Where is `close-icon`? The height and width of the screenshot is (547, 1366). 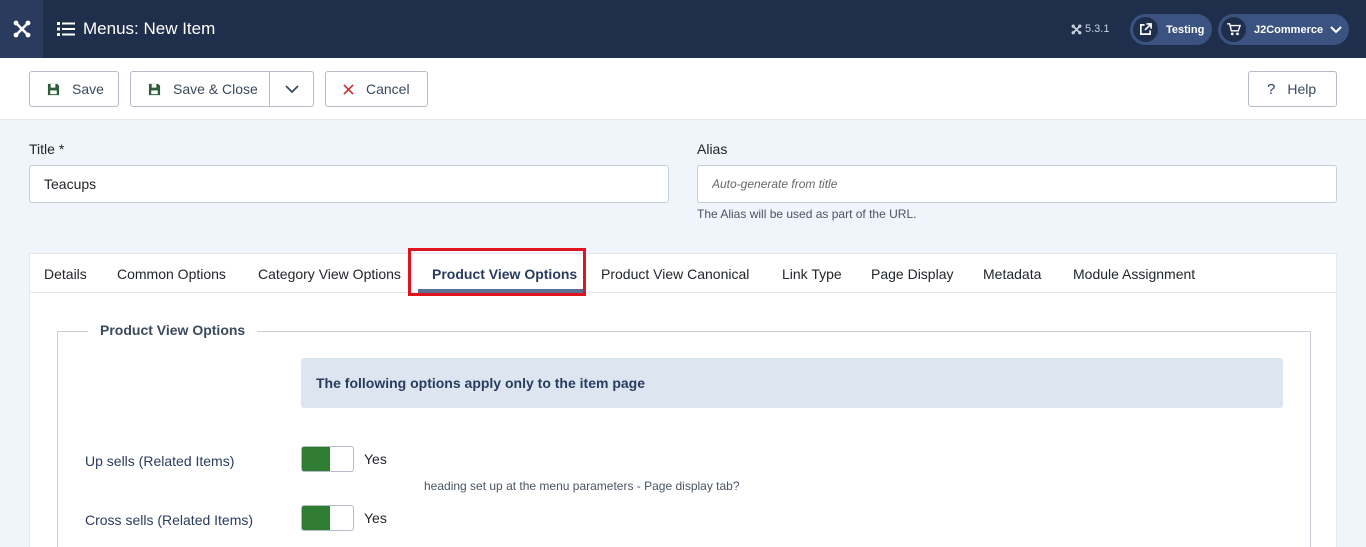
close-icon is located at coordinates (348, 89).